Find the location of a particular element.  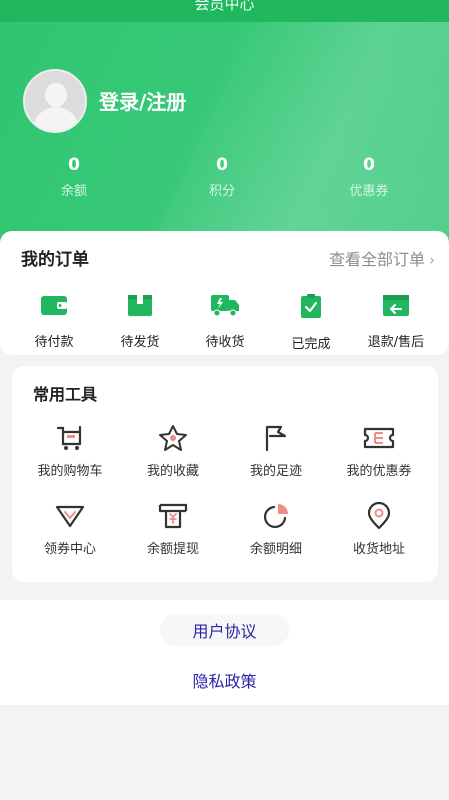

order-completed-label: 已完成 is located at coordinates (311, 344).